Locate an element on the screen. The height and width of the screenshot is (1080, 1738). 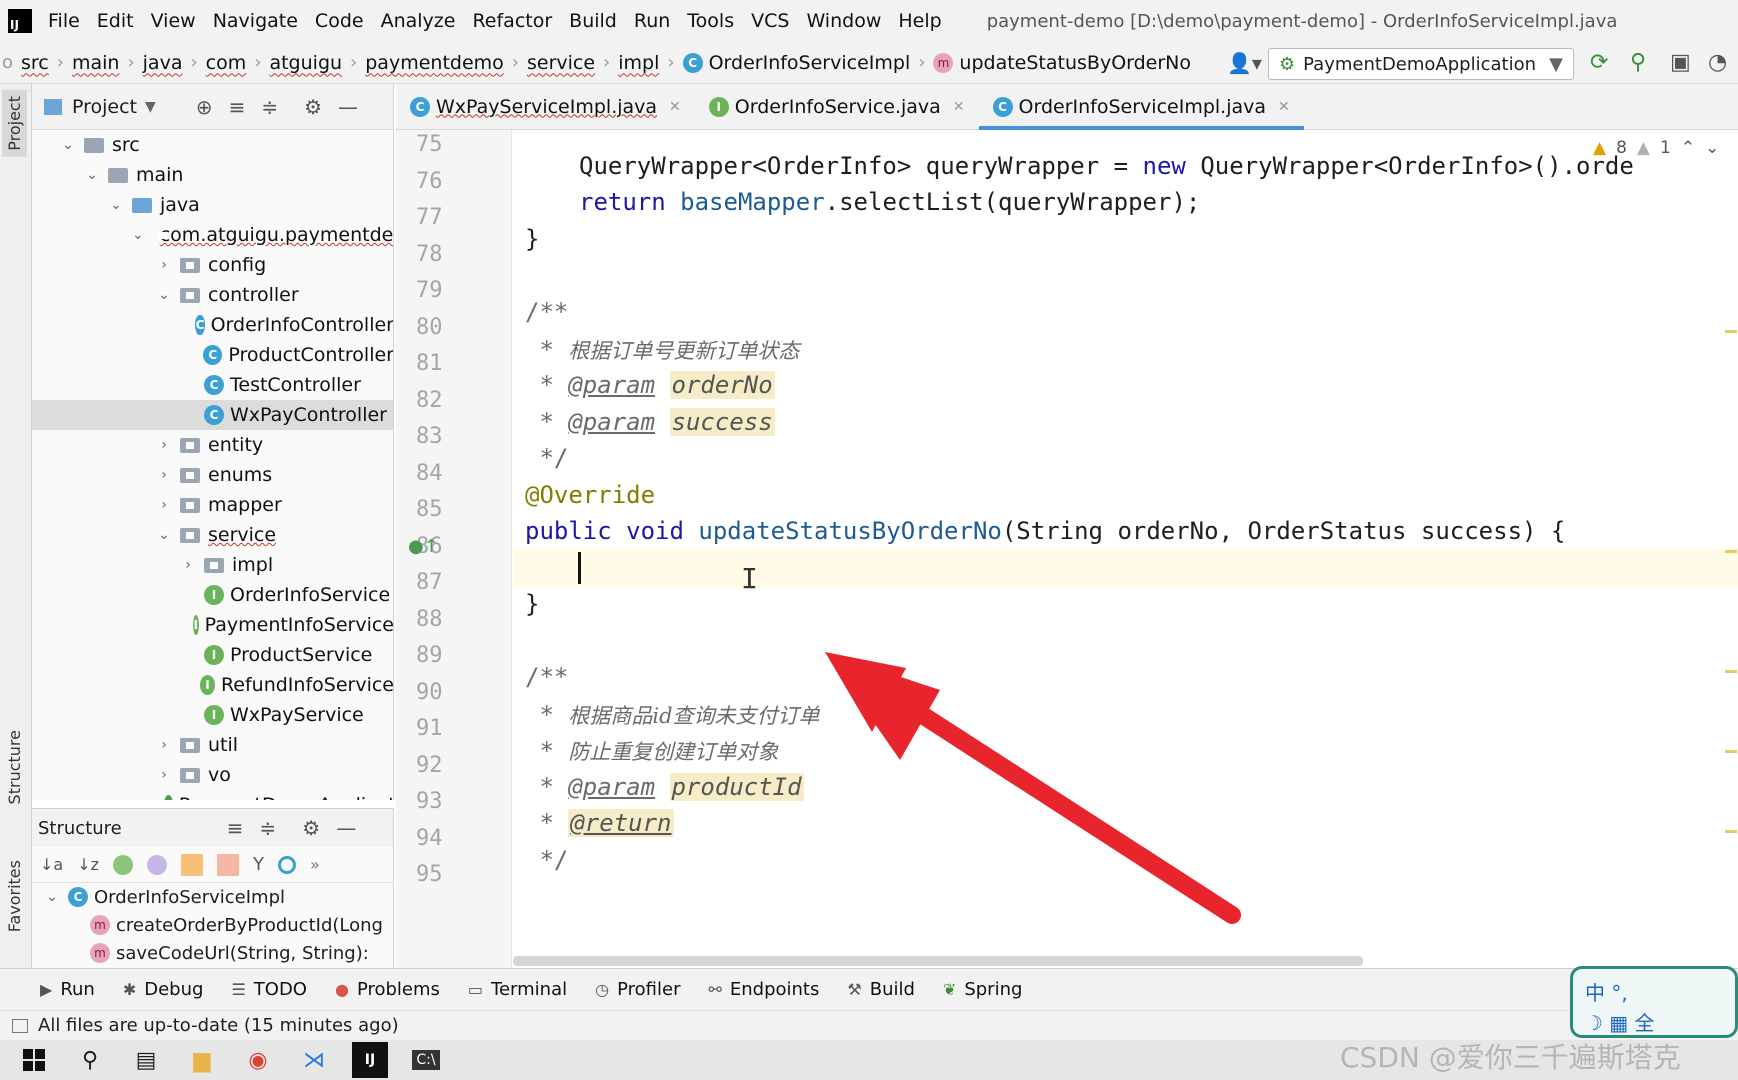
crumb-service: service is located at coordinates (561, 63).